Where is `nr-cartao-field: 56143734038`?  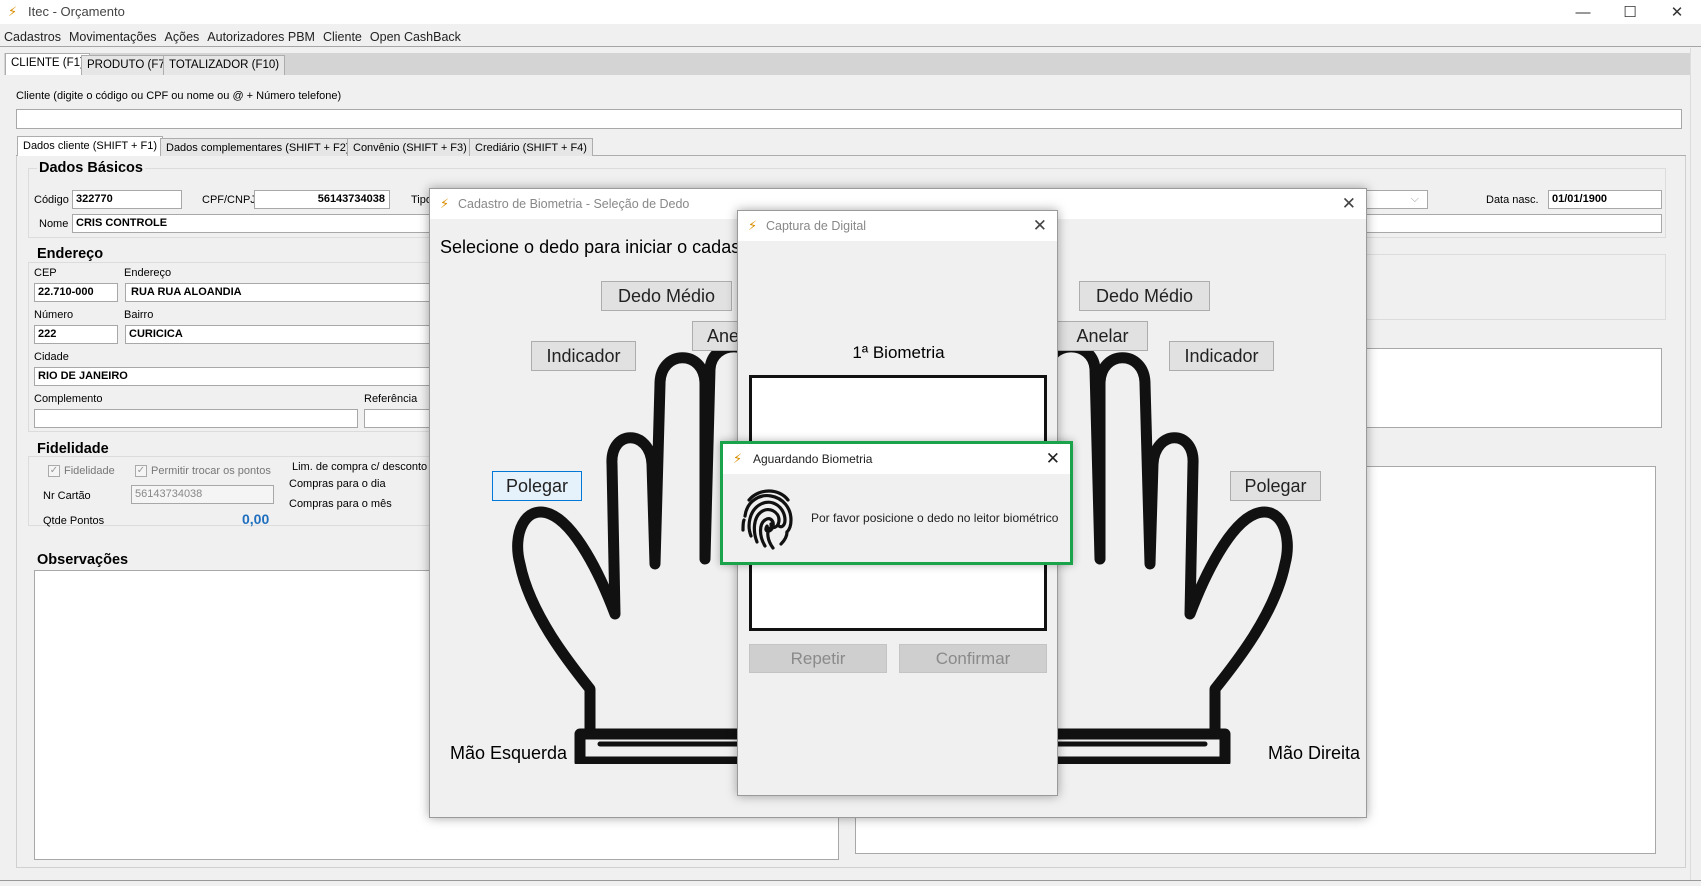
nr-cartao-field: 56143734038 is located at coordinates (202, 494).